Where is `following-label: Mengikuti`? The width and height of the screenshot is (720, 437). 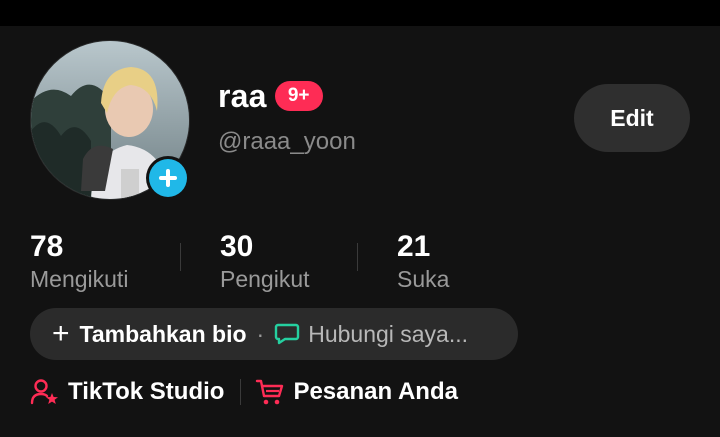
following-label: Mengikuti is located at coordinates (79, 279).